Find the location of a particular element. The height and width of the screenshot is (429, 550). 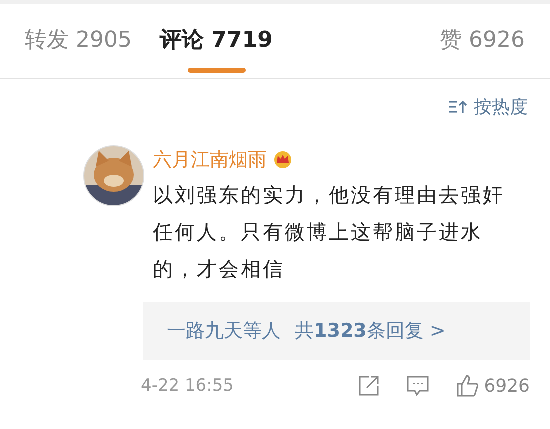

replies-panel: 一路九天等人 共1323条回复 > is located at coordinates (336, 331).